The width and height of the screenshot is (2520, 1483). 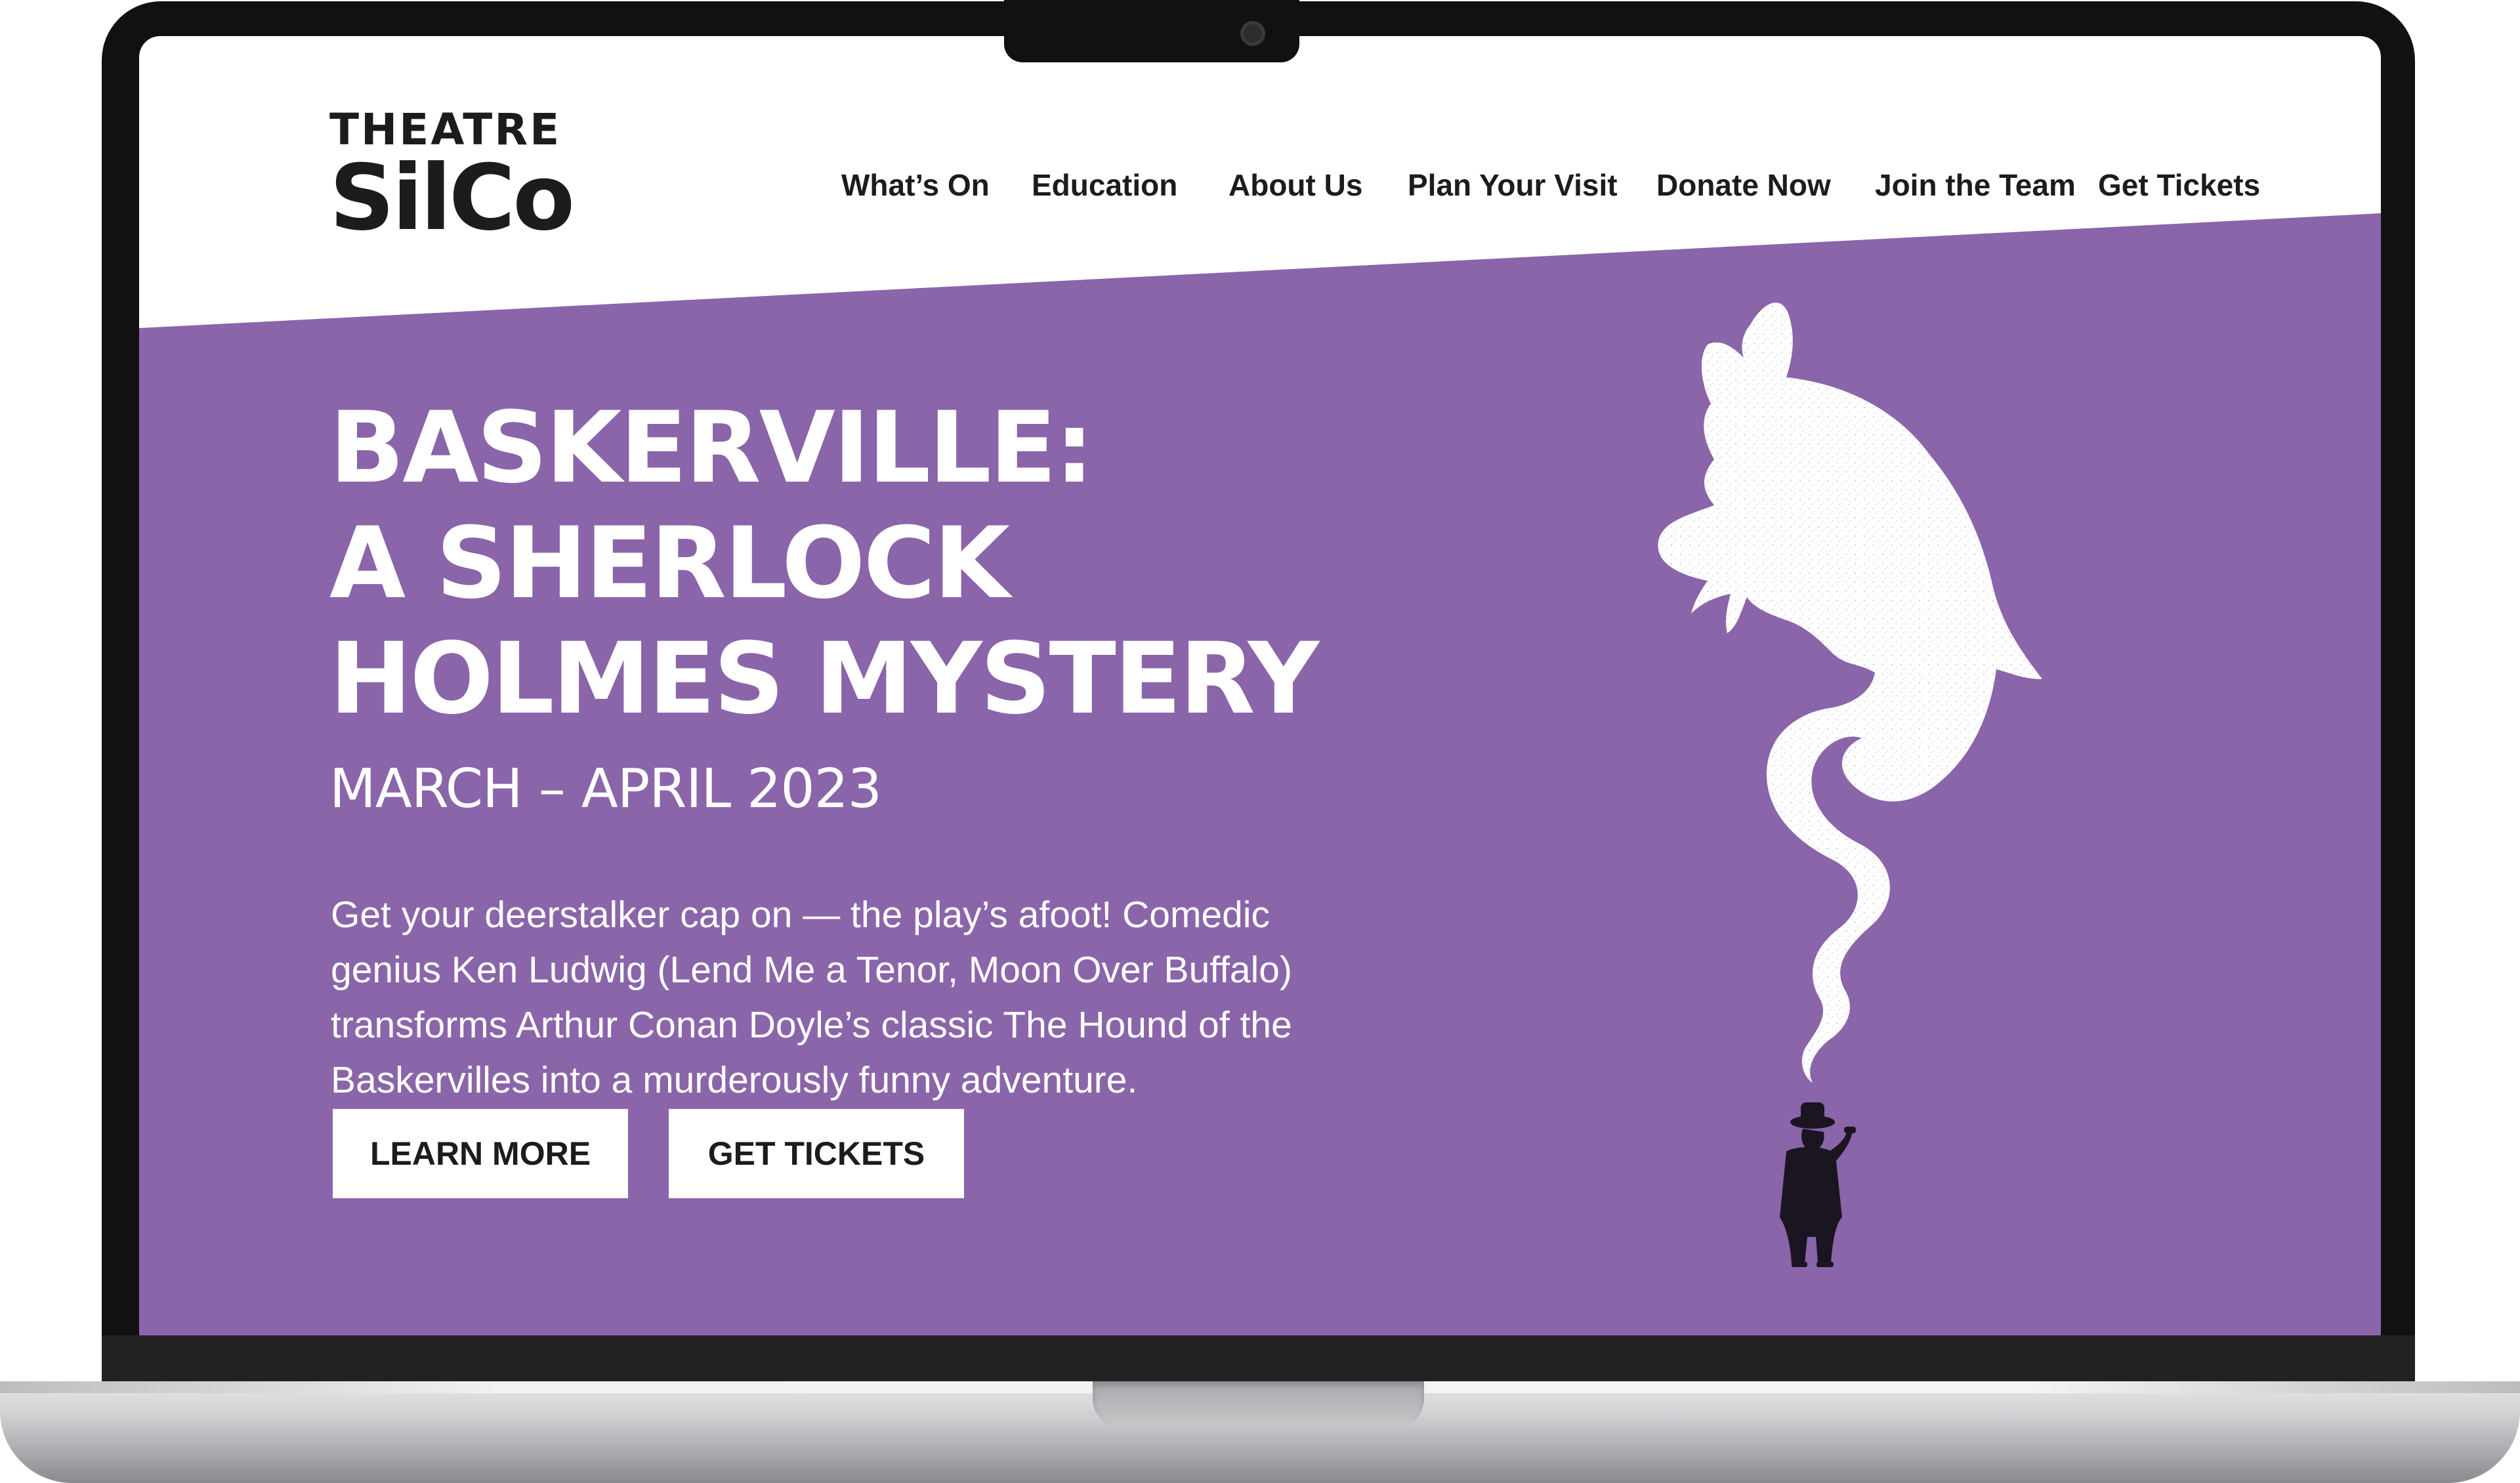 What do you see at coordinates (1818, 1184) in the screenshot?
I see `detective-silhouette-icon` at bounding box center [1818, 1184].